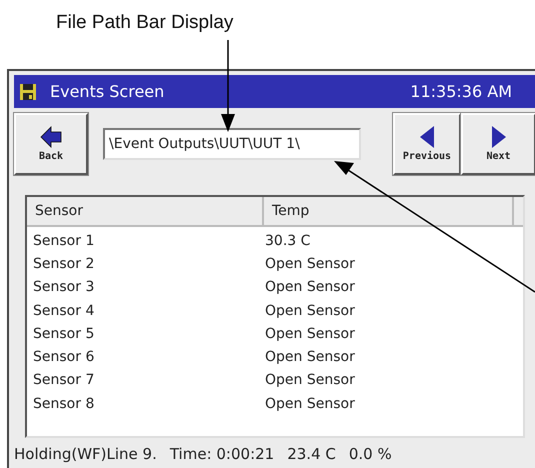  What do you see at coordinates (389, 211) in the screenshot?
I see `column-header: Temp` at bounding box center [389, 211].